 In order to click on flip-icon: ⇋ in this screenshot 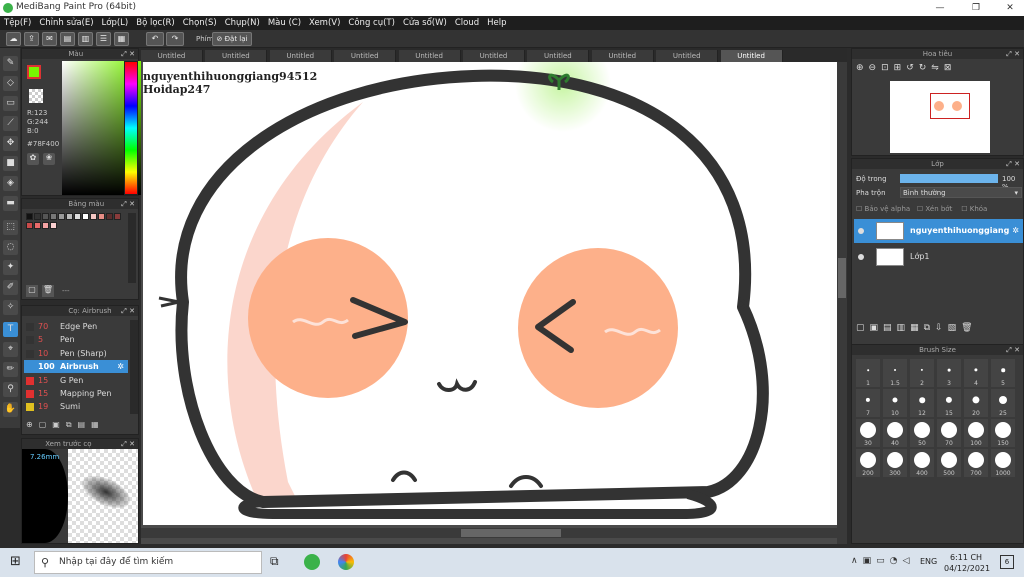, I will do `click(937, 68)`.